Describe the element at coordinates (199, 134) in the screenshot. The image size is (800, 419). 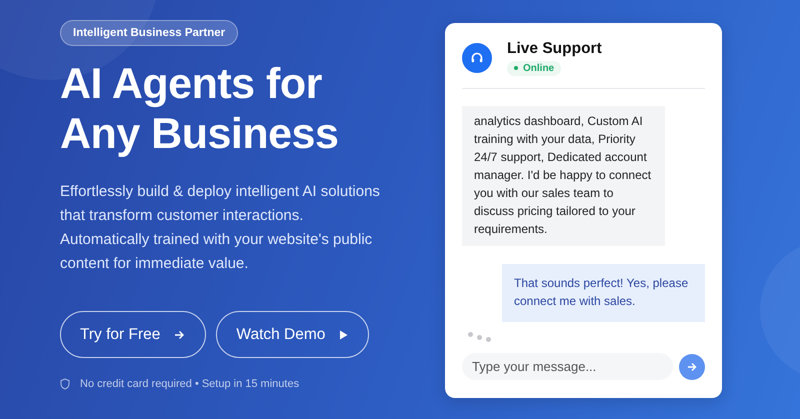
I see `headline: Any Business` at that location.